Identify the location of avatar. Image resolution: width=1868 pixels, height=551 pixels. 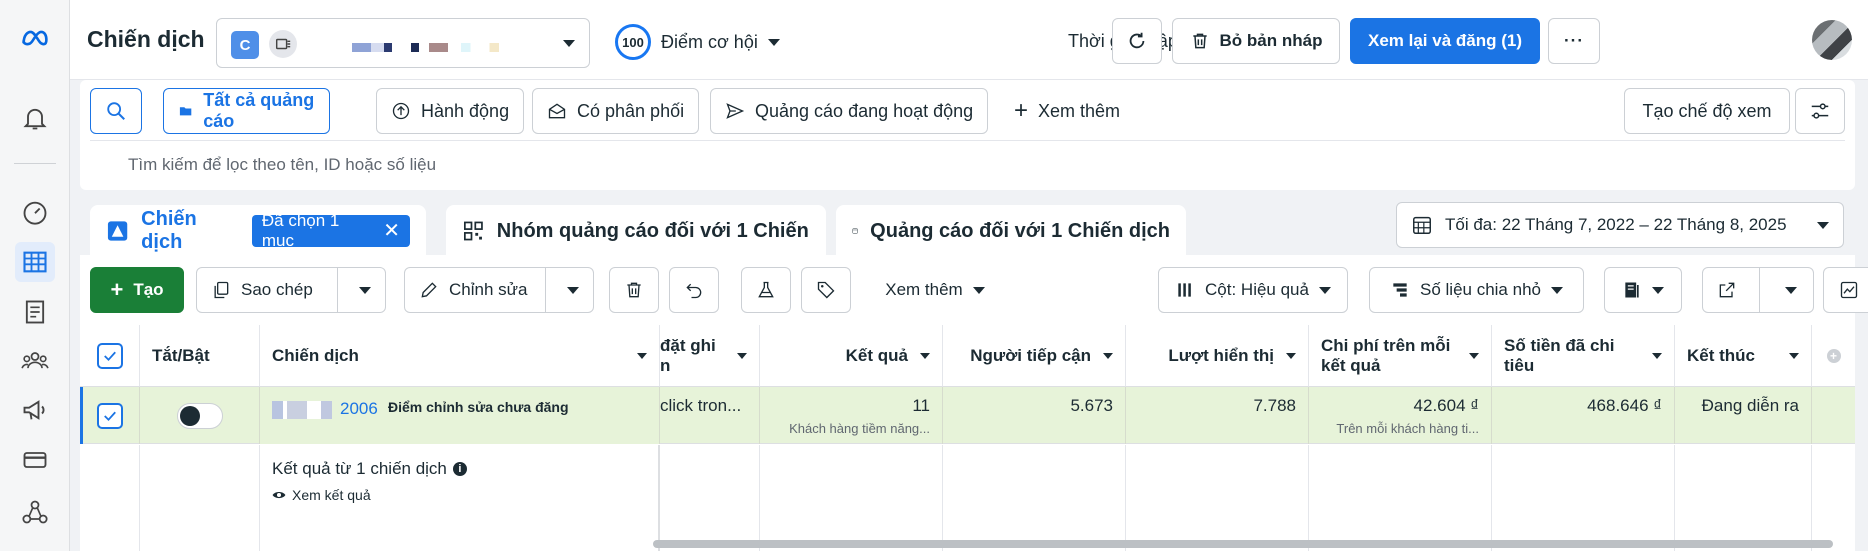
(1832, 40).